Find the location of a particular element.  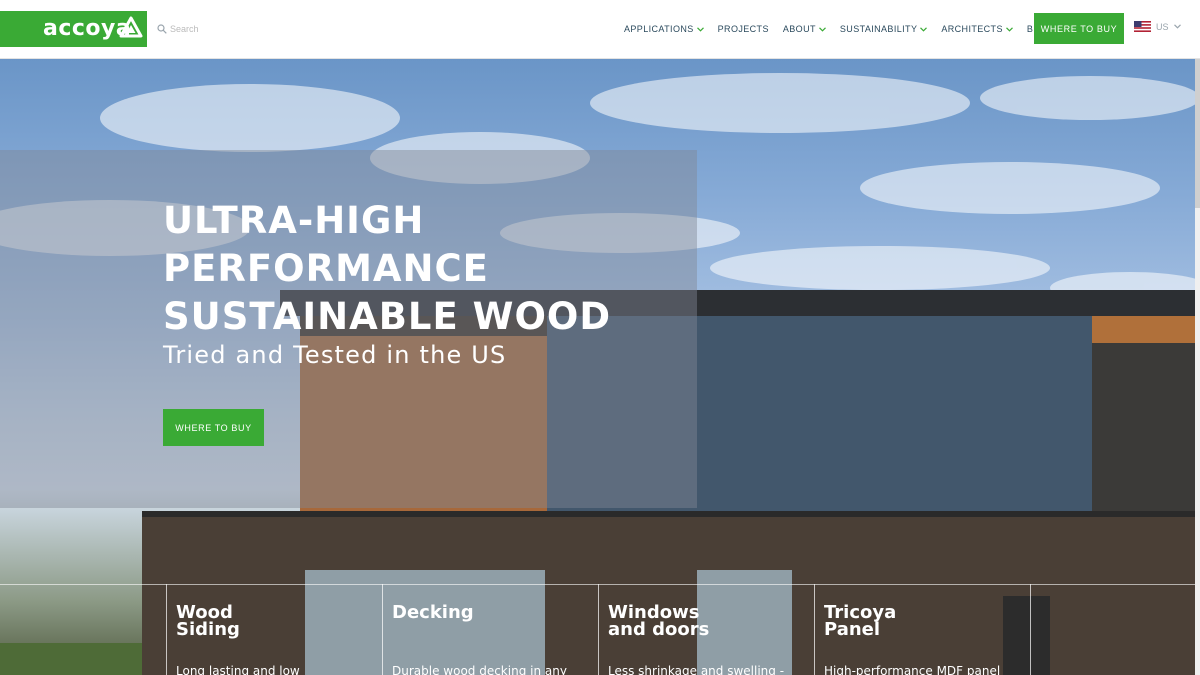

nav-item-label: SUSTAINABILITY is located at coordinates (878, 29).